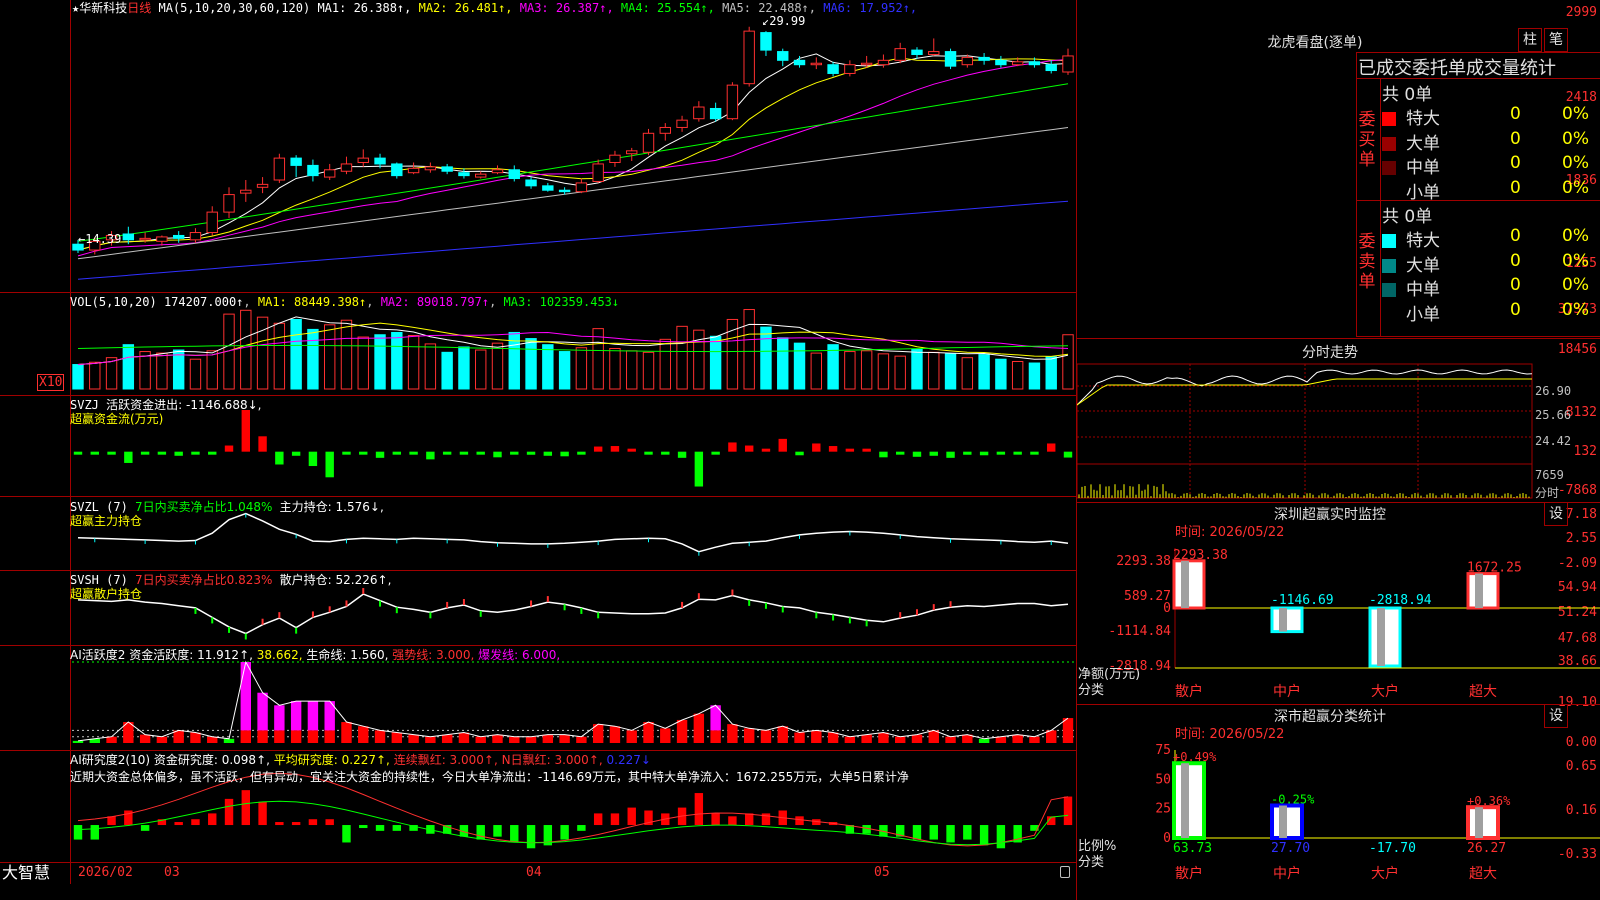 Image resolution: width=1600 pixels, height=900 pixels. What do you see at coordinates (1283, 620) in the screenshot?
I see `sz-bar-shade` at bounding box center [1283, 620].